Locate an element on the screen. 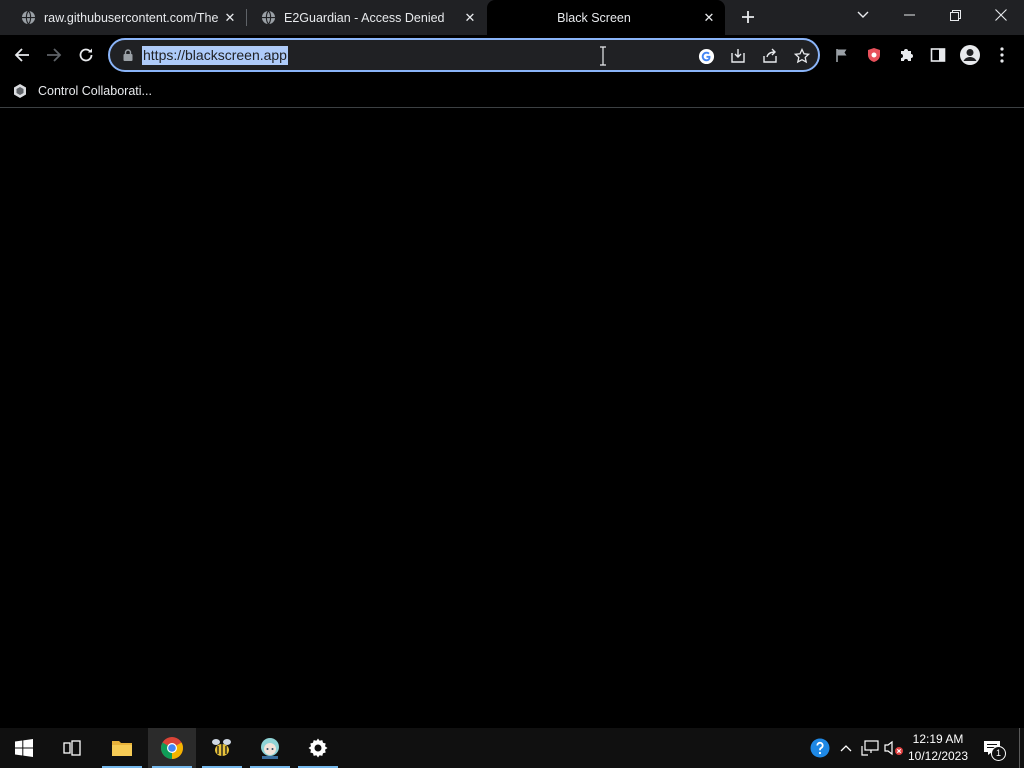 The width and height of the screenshot is (1024, 768). gear-icon is located at coordinates (318, 748).